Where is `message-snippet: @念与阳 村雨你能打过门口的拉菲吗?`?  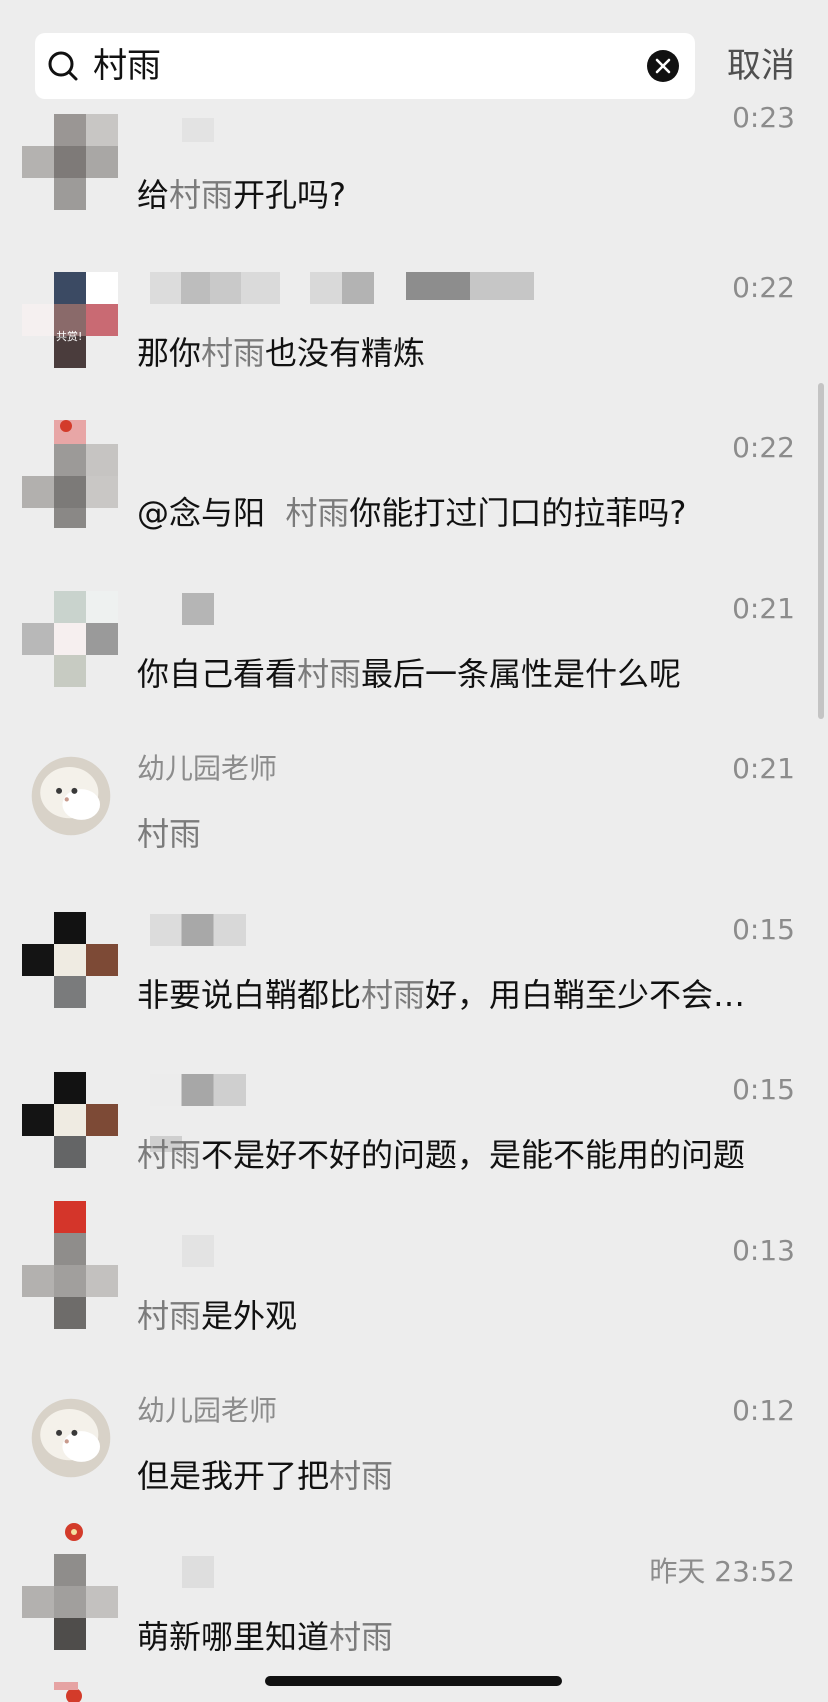 message-snippet: @念与阳 村雨你能打过门口的拉菲吗? is located at coordinates (412, 513).